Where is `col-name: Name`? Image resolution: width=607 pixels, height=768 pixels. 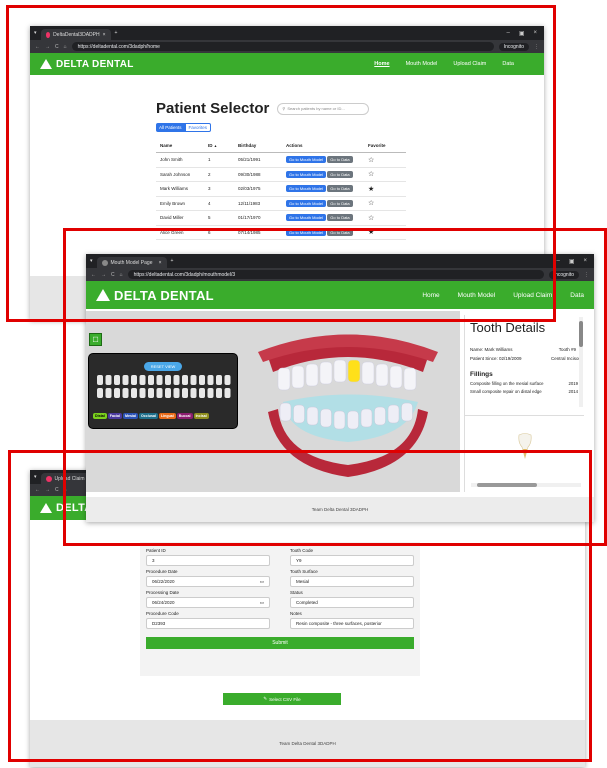
col-name: Name is located at coordinates (180, 145).